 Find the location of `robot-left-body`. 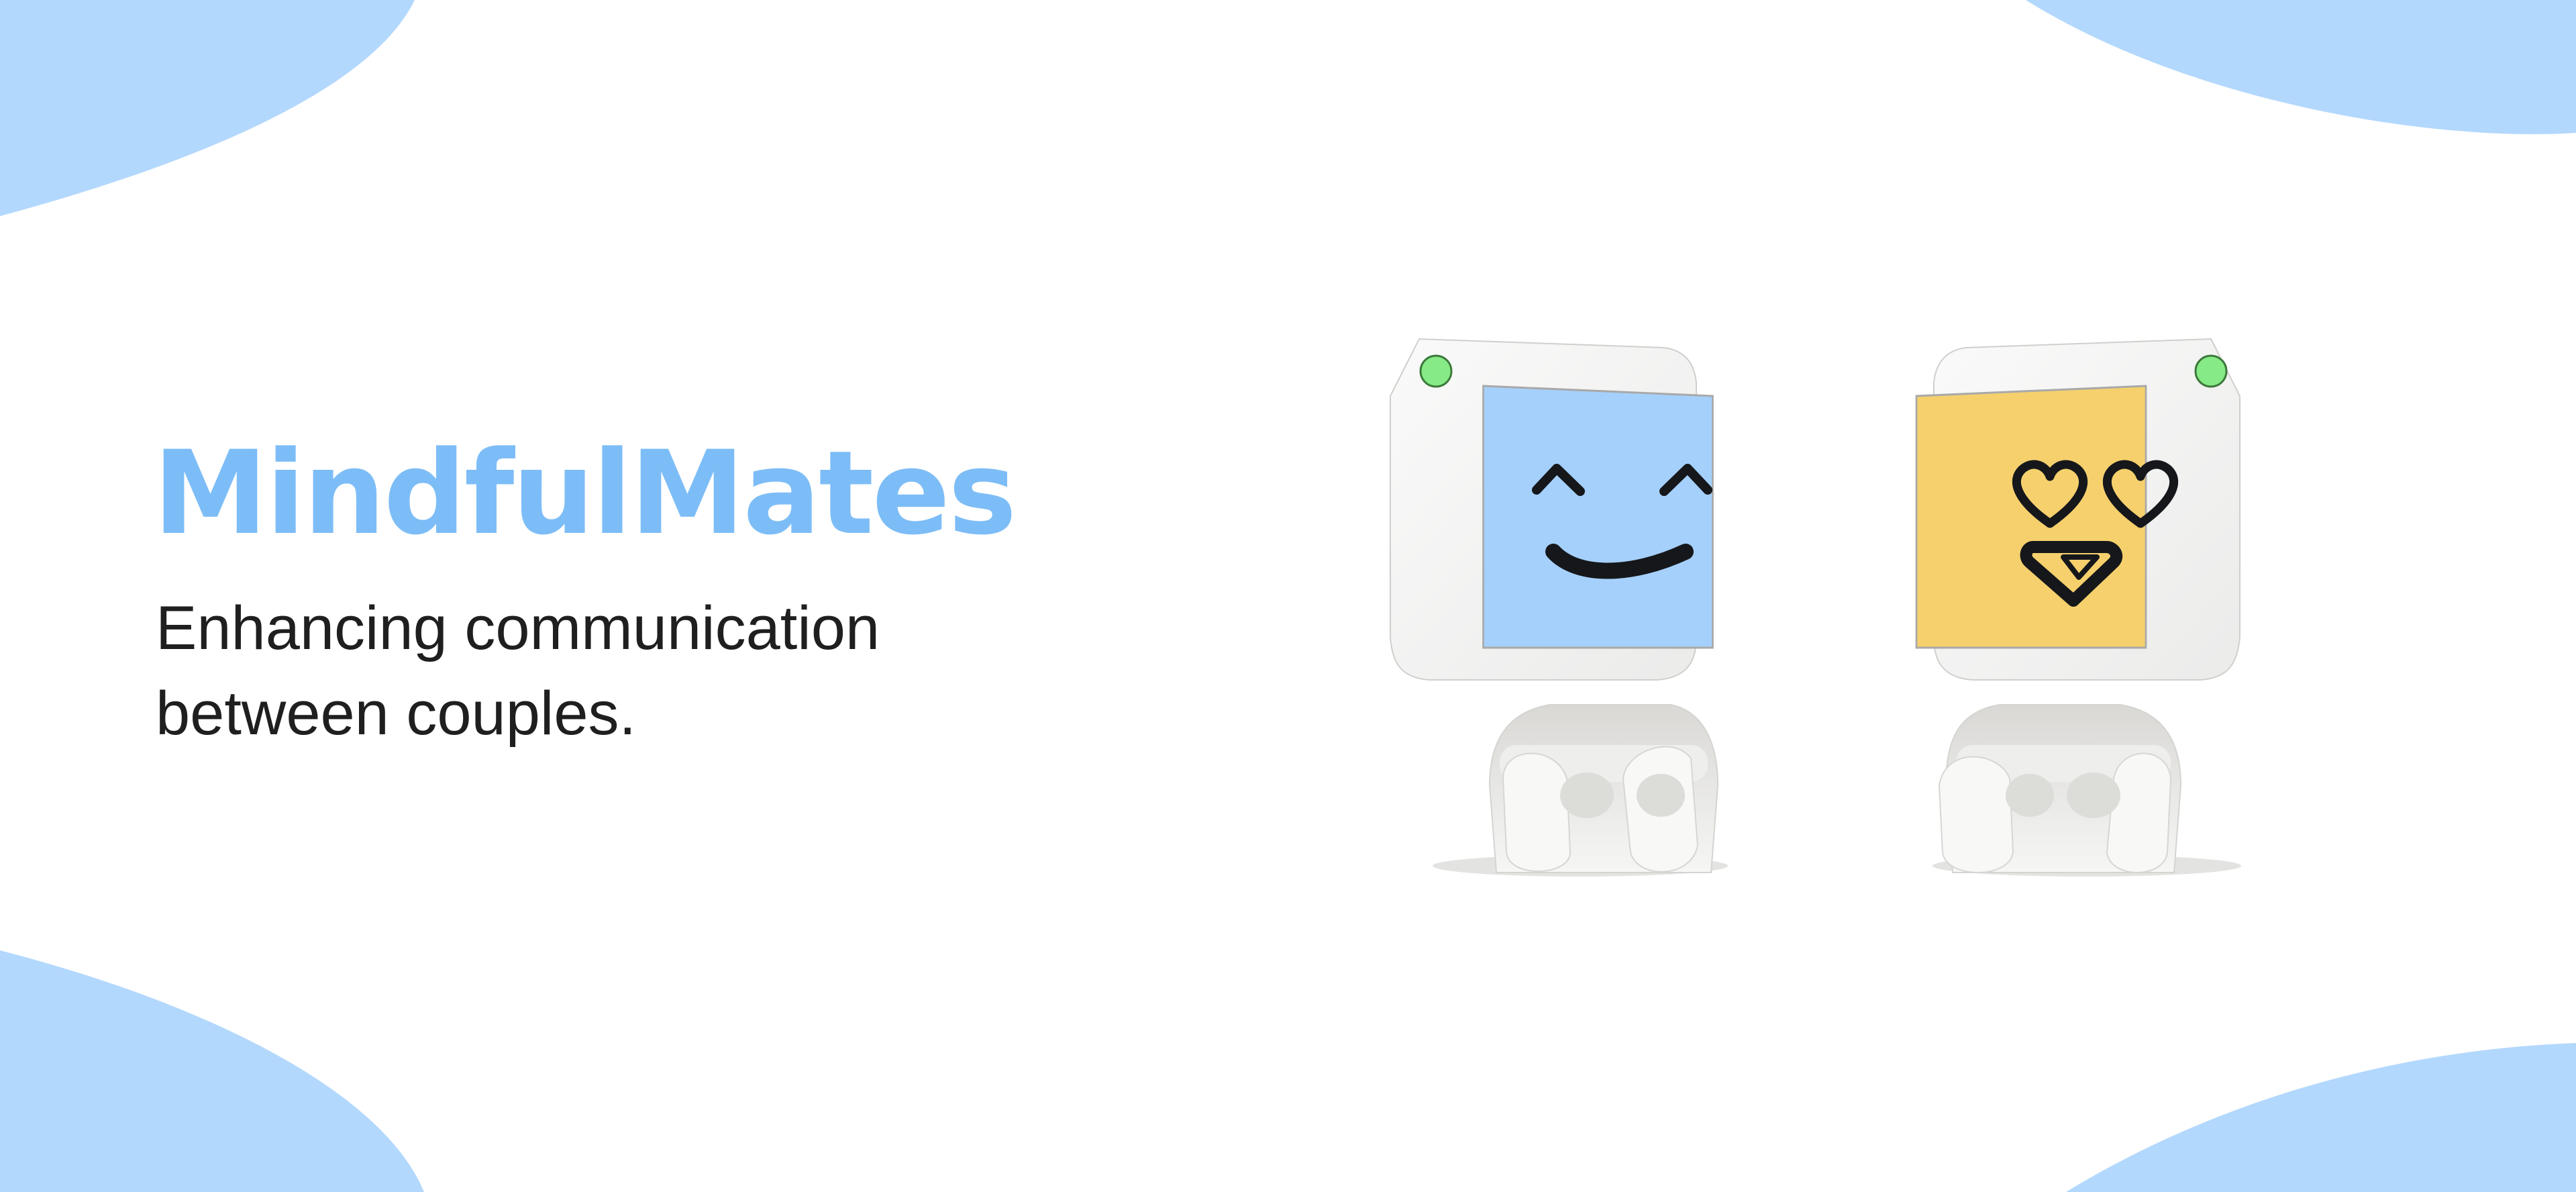

robot-left-body is located at coordinates (1603, 789).